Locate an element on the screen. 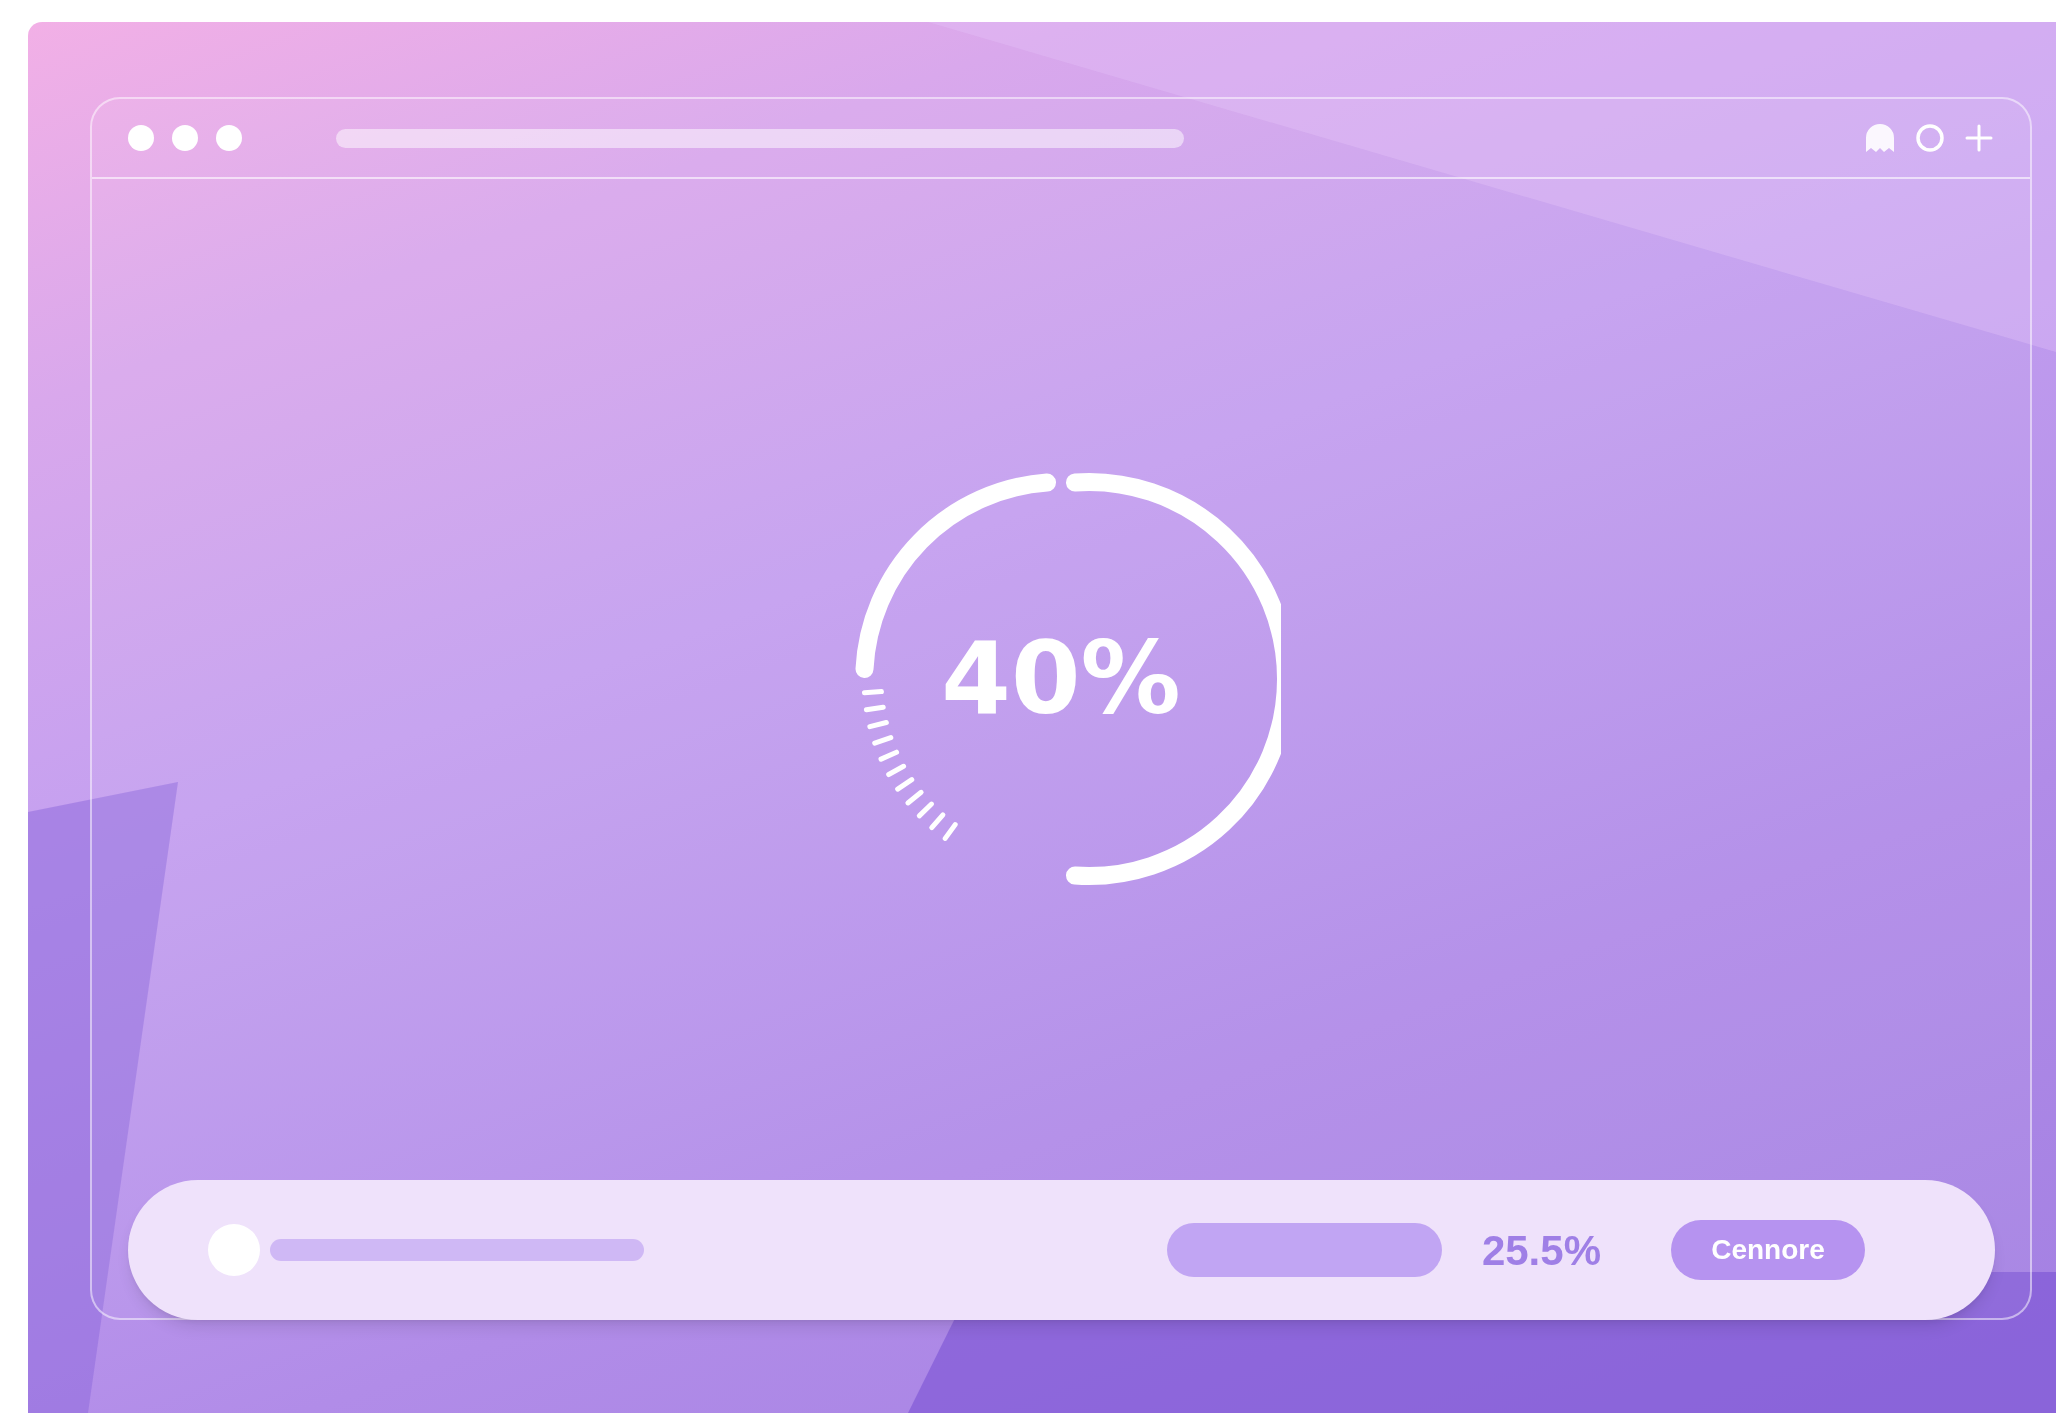 The height and width of the screenshot is (1413, 2056). action-button: Cennore is located at coordinates (1768, 1250).